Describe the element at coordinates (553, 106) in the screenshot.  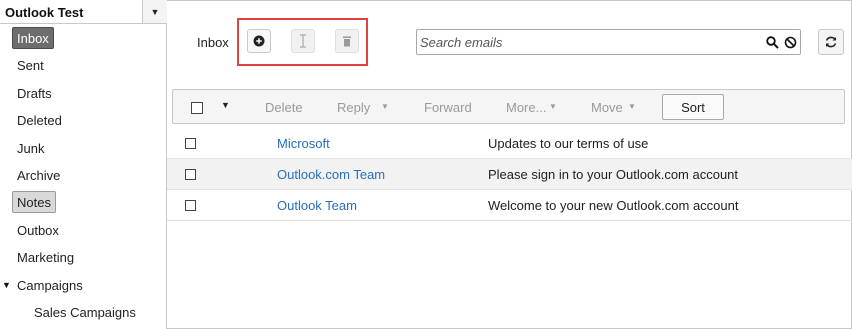
I see `more-caret-icon: ▼` at that location.